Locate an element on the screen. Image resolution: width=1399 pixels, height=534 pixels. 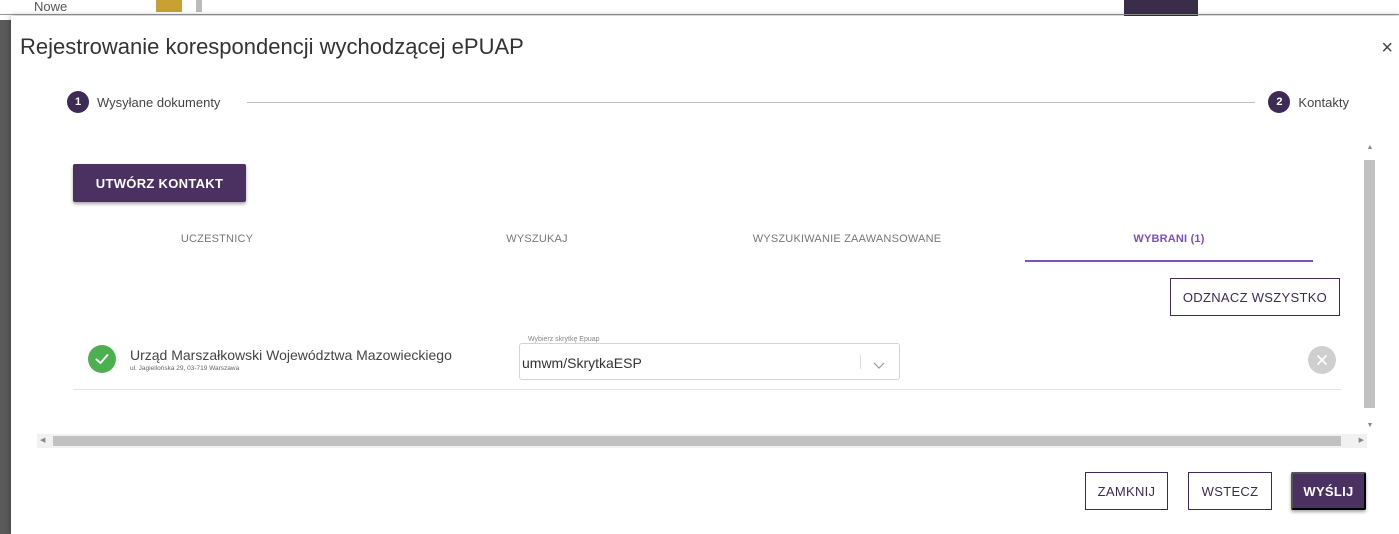
scroll-up-icon: ▲ is located at coordinates (1370, 147).